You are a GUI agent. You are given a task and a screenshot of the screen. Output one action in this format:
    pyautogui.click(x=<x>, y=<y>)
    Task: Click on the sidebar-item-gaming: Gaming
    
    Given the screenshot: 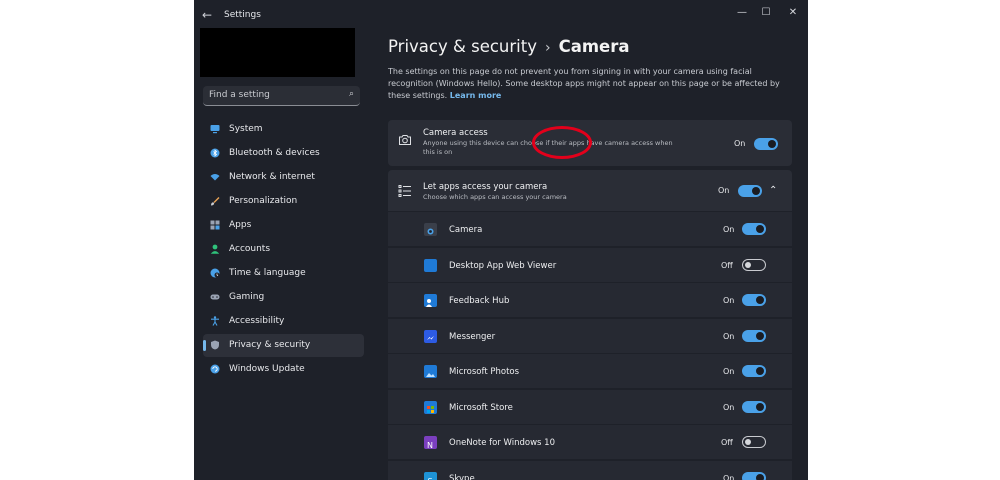 What is the action you would take?
    pyautogui.click(x=283, y=297)
    